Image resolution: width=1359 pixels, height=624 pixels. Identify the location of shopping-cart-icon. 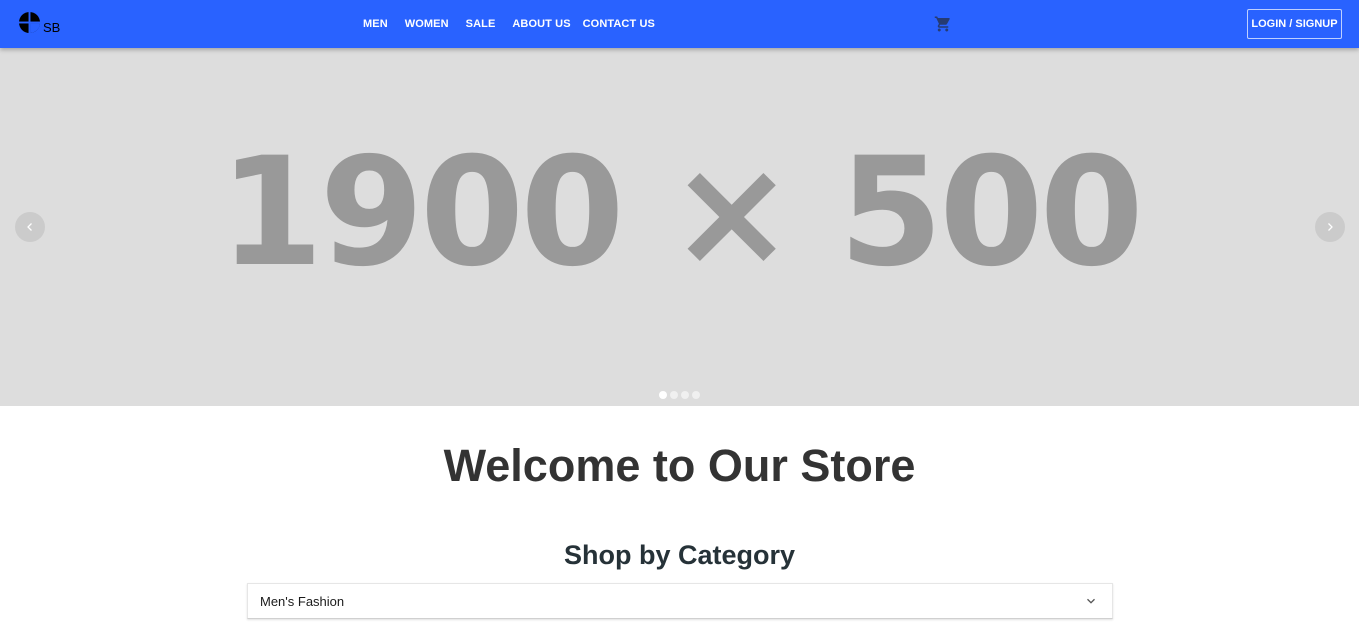
(943, 24).